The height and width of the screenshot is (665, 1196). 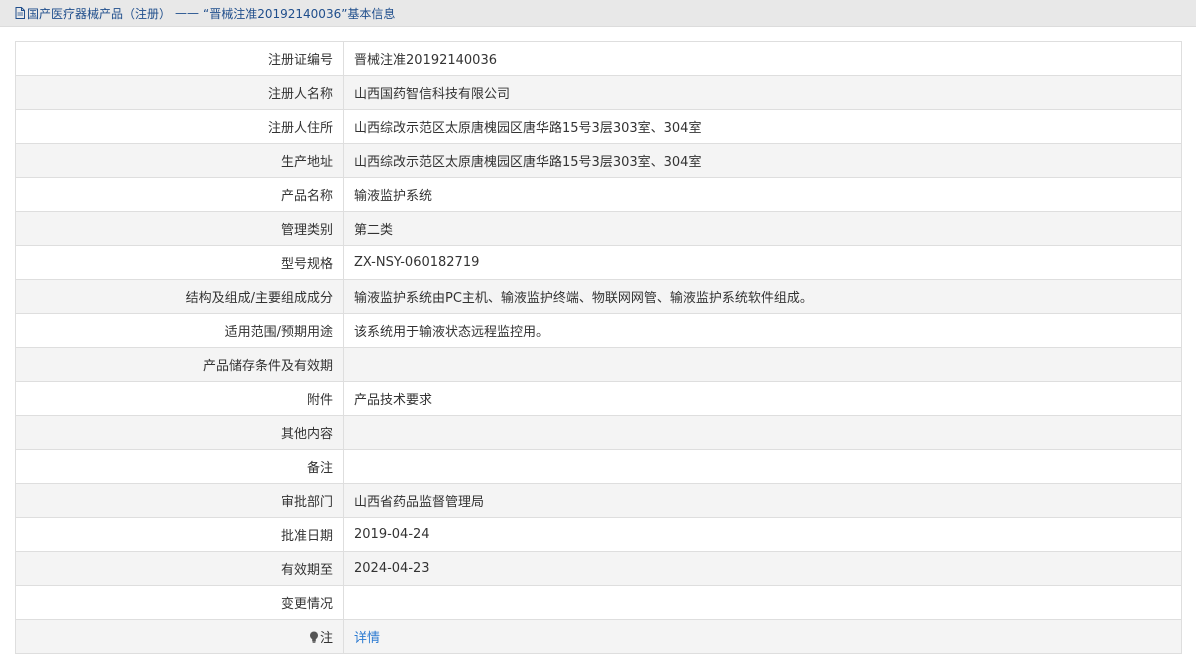 What do you see at coordinates (20, 13) in the screenshot?
I see `document-icon` at bounding box center [20, 13].